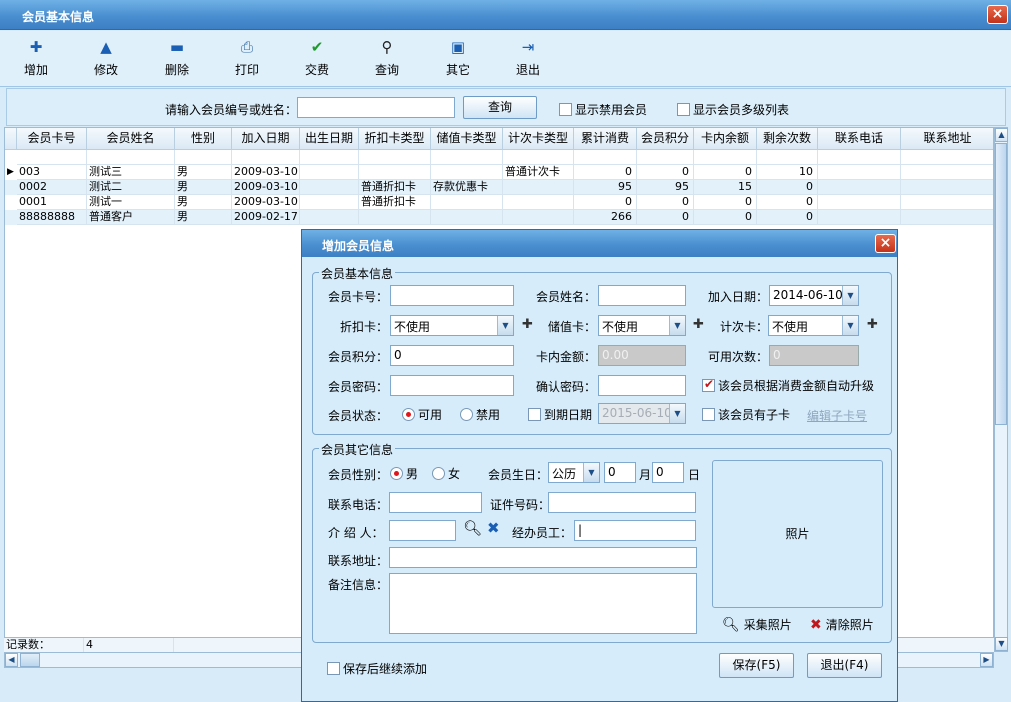 This screenshot has width=1011, height=702. What do you see at coordinates (499, 157) in the screenshot?
I see `table-row-new` at bounding box center [499, 157].